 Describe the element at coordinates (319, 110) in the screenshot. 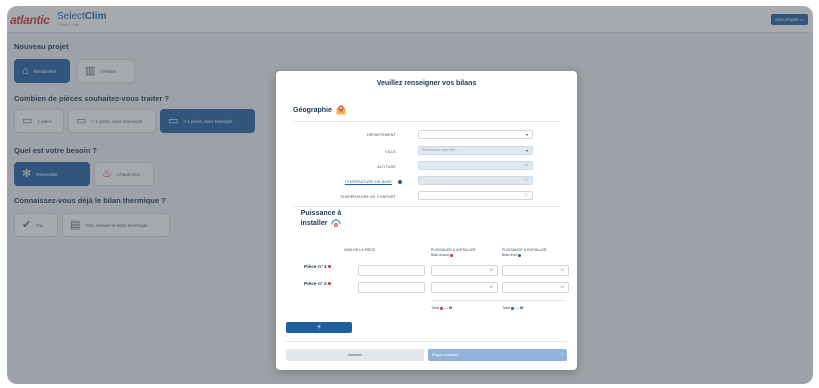

I see `geography-title: Géographie` at that location.